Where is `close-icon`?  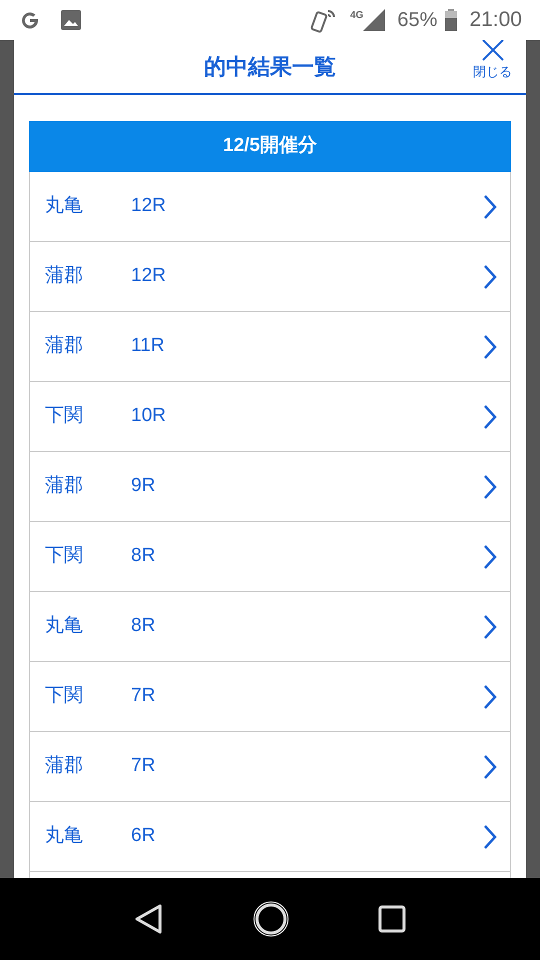 close-icon is located at coordinates (492, 51).